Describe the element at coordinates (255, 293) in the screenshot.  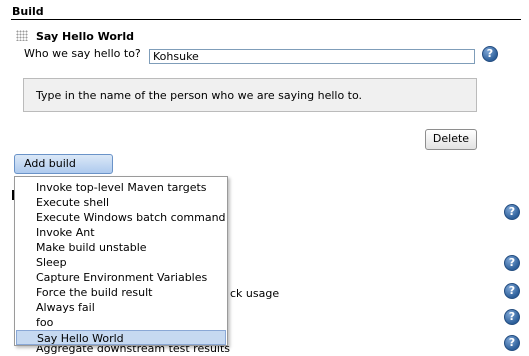
I see `background-option-label: ck usage` at that location.